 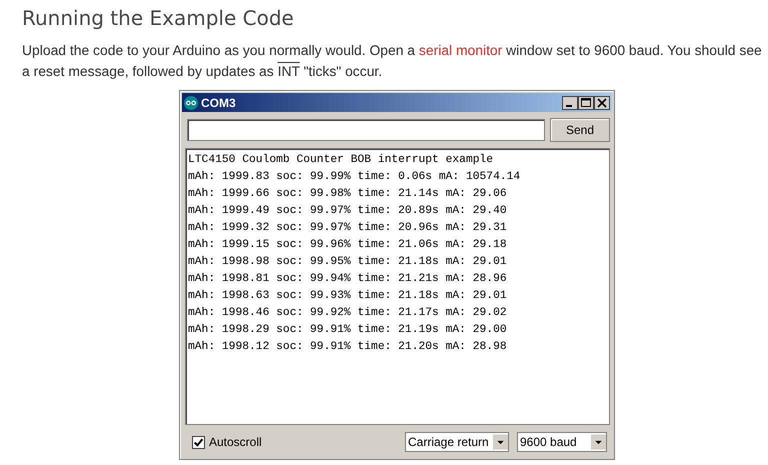 What do you see at coordinates (347, 313) in the screenshot?
I see `output-line: mAh: 1998.46 soc: 99.92% time: 21.17s mA: 29.02` at bounding box center [347, 313].